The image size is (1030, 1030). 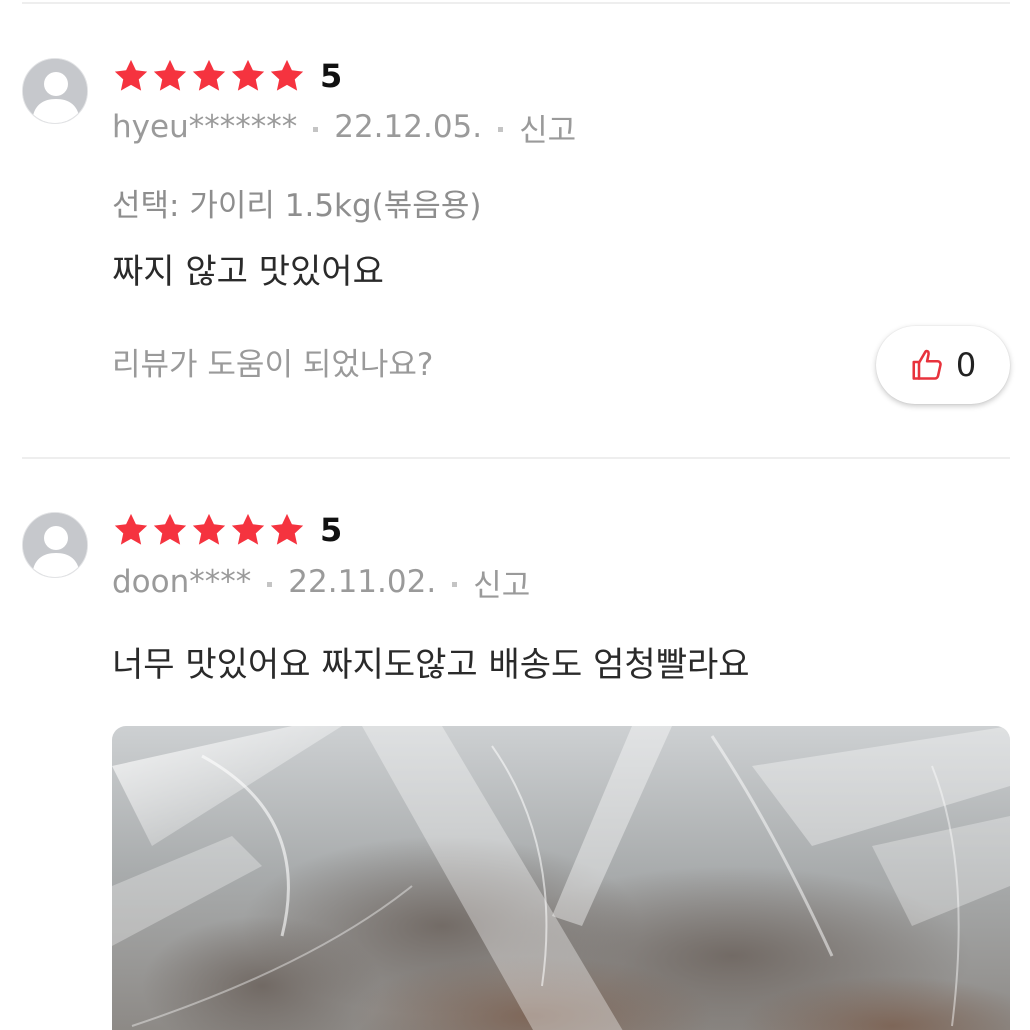 I want to click on review-date: 22.11.02., so click(x=362, y=582).